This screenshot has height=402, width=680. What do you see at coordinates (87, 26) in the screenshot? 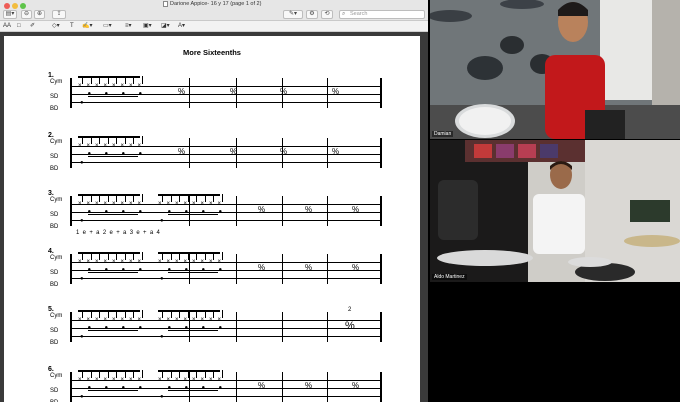
I see `sign-icon: ✍▾` at bounding box center [87, 26].